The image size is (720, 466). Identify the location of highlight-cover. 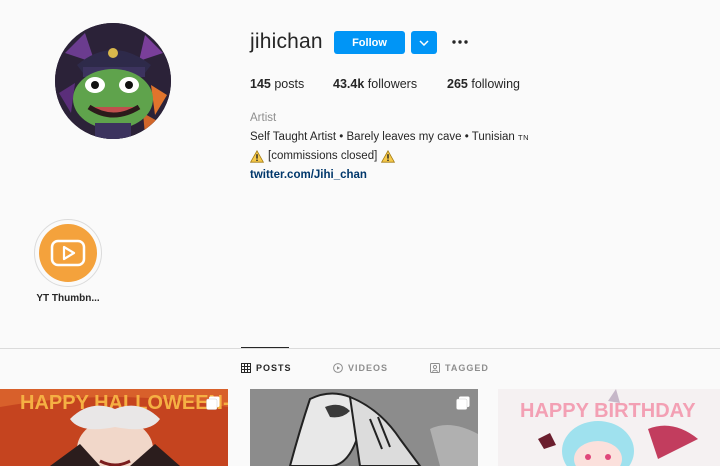
(68, 253).